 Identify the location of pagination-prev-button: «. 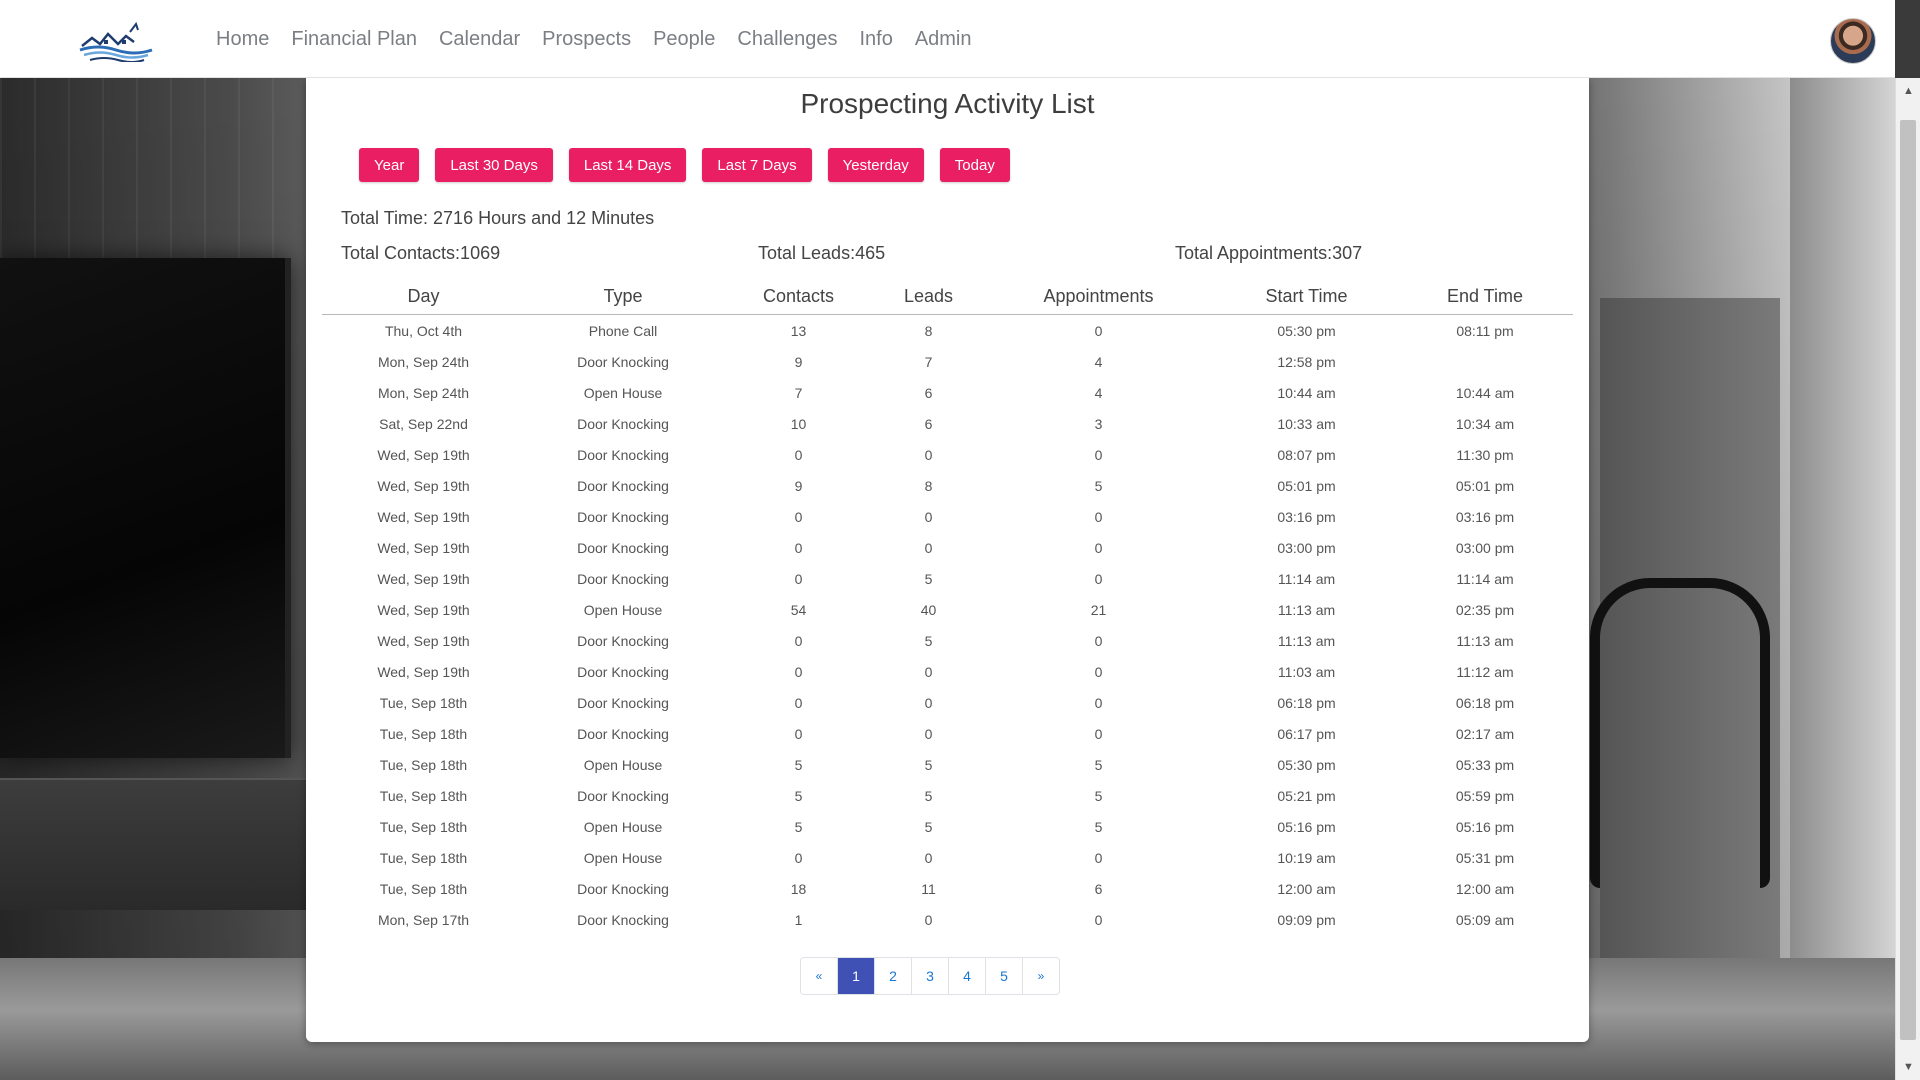
(819, 976).